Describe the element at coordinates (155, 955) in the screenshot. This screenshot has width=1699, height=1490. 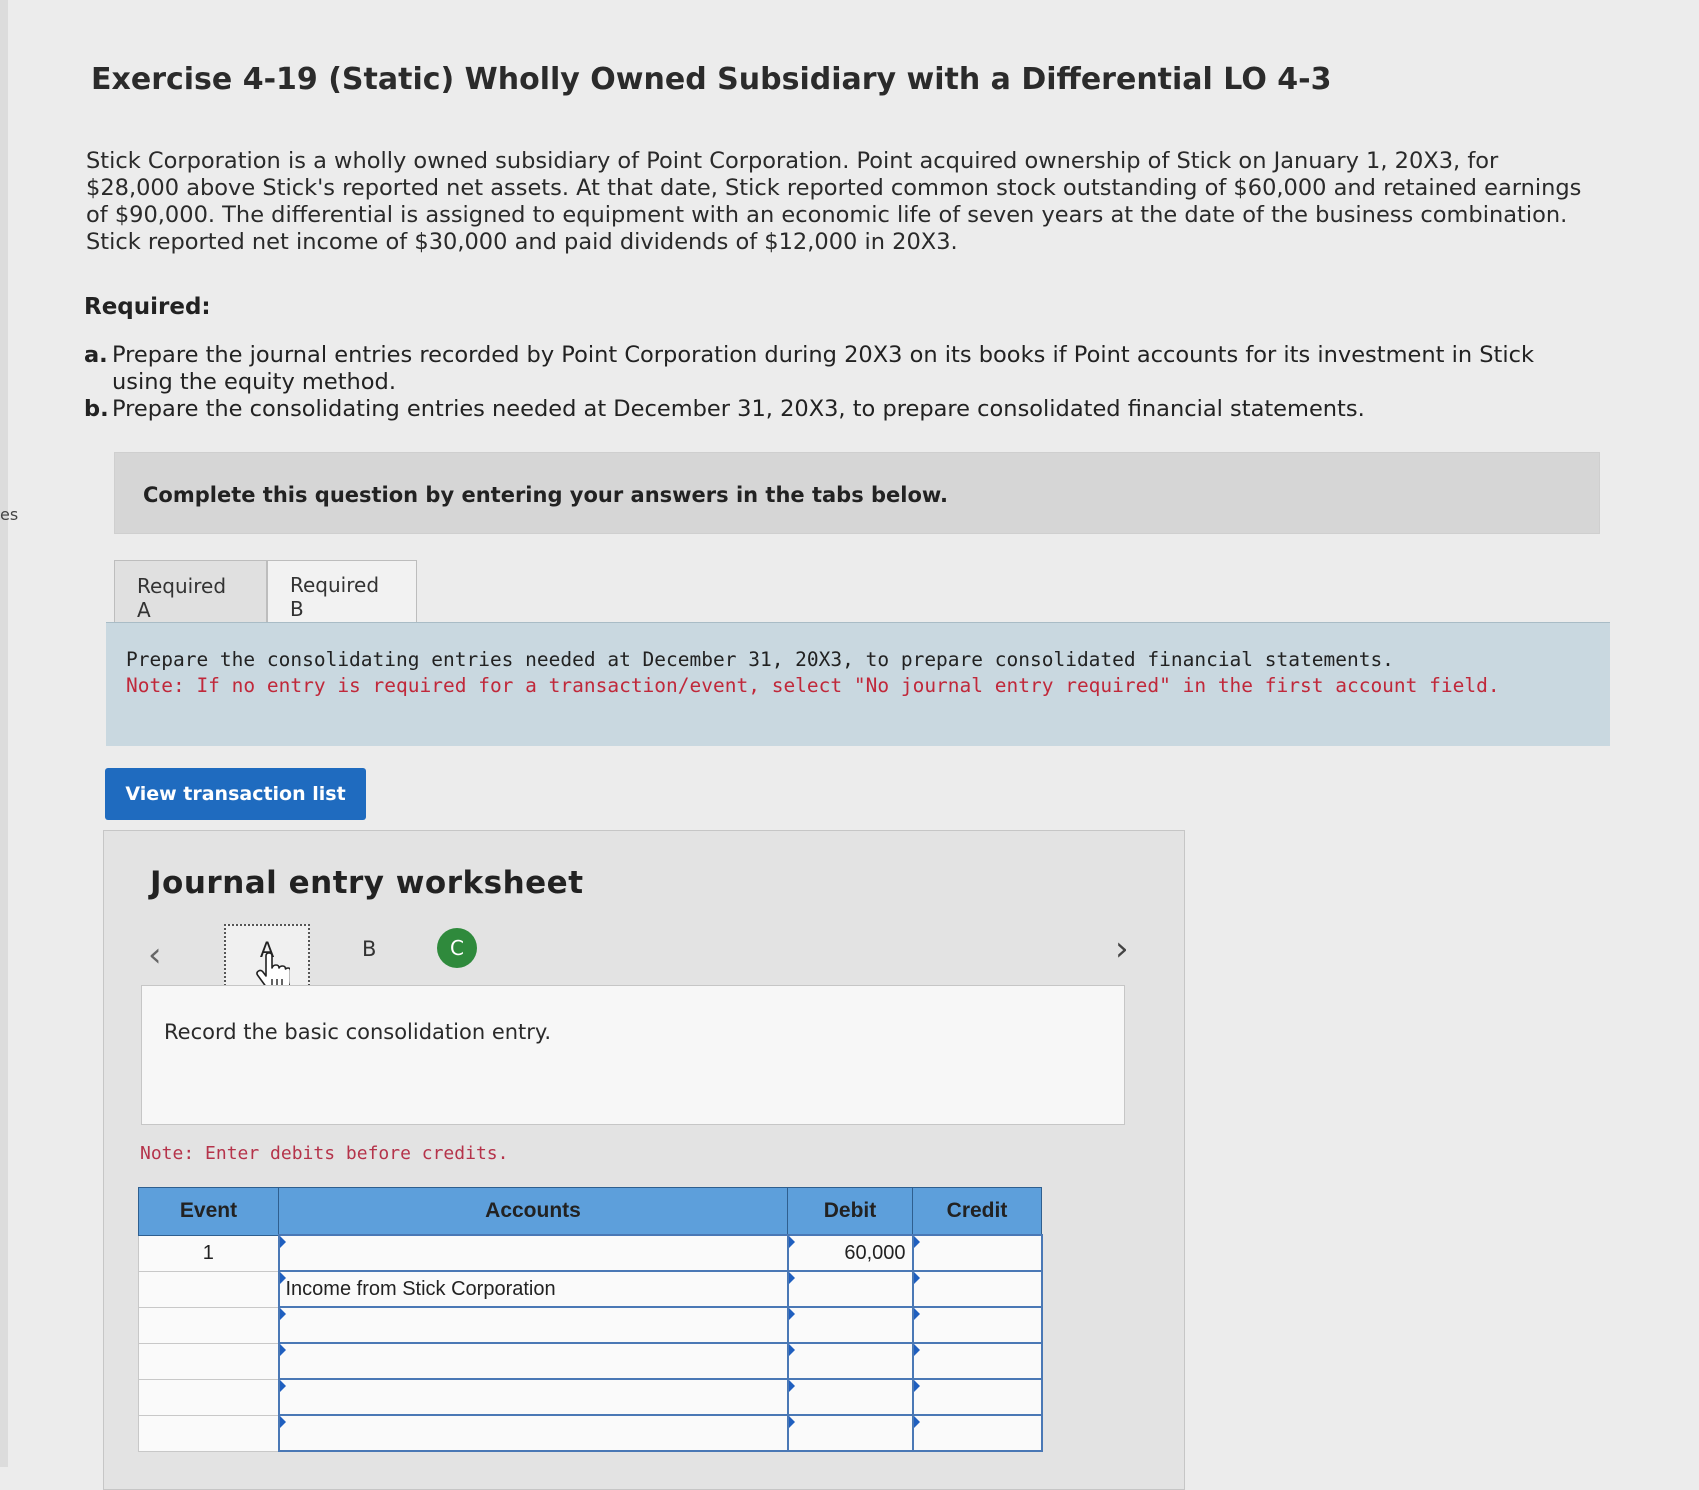
I see `chevron-left-icon: ‹` at that location.